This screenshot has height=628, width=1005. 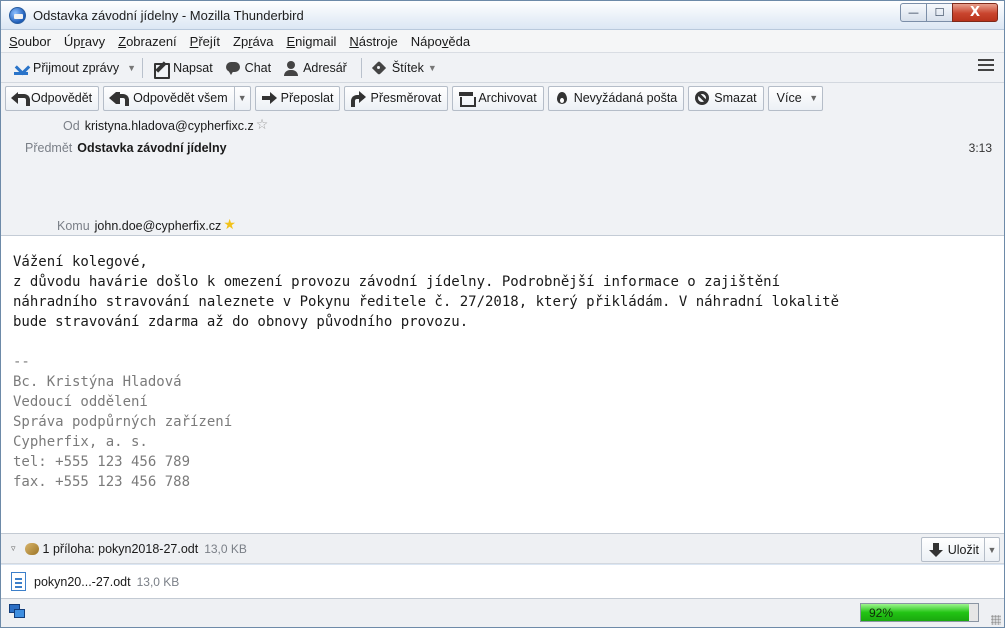 I want to click on junk-flame-icon, so click(x=562, y=98).